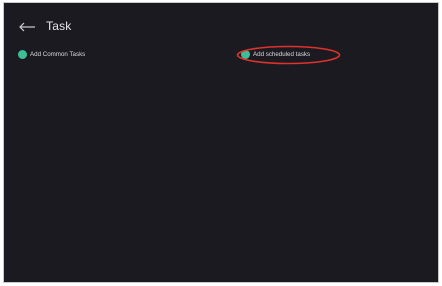 The width and height of the screenshot is (442, 286). What do you see at coordinates (27, 26) in the screenshot?
I see `arrow-left-icon` at bounding box center [27, 26].